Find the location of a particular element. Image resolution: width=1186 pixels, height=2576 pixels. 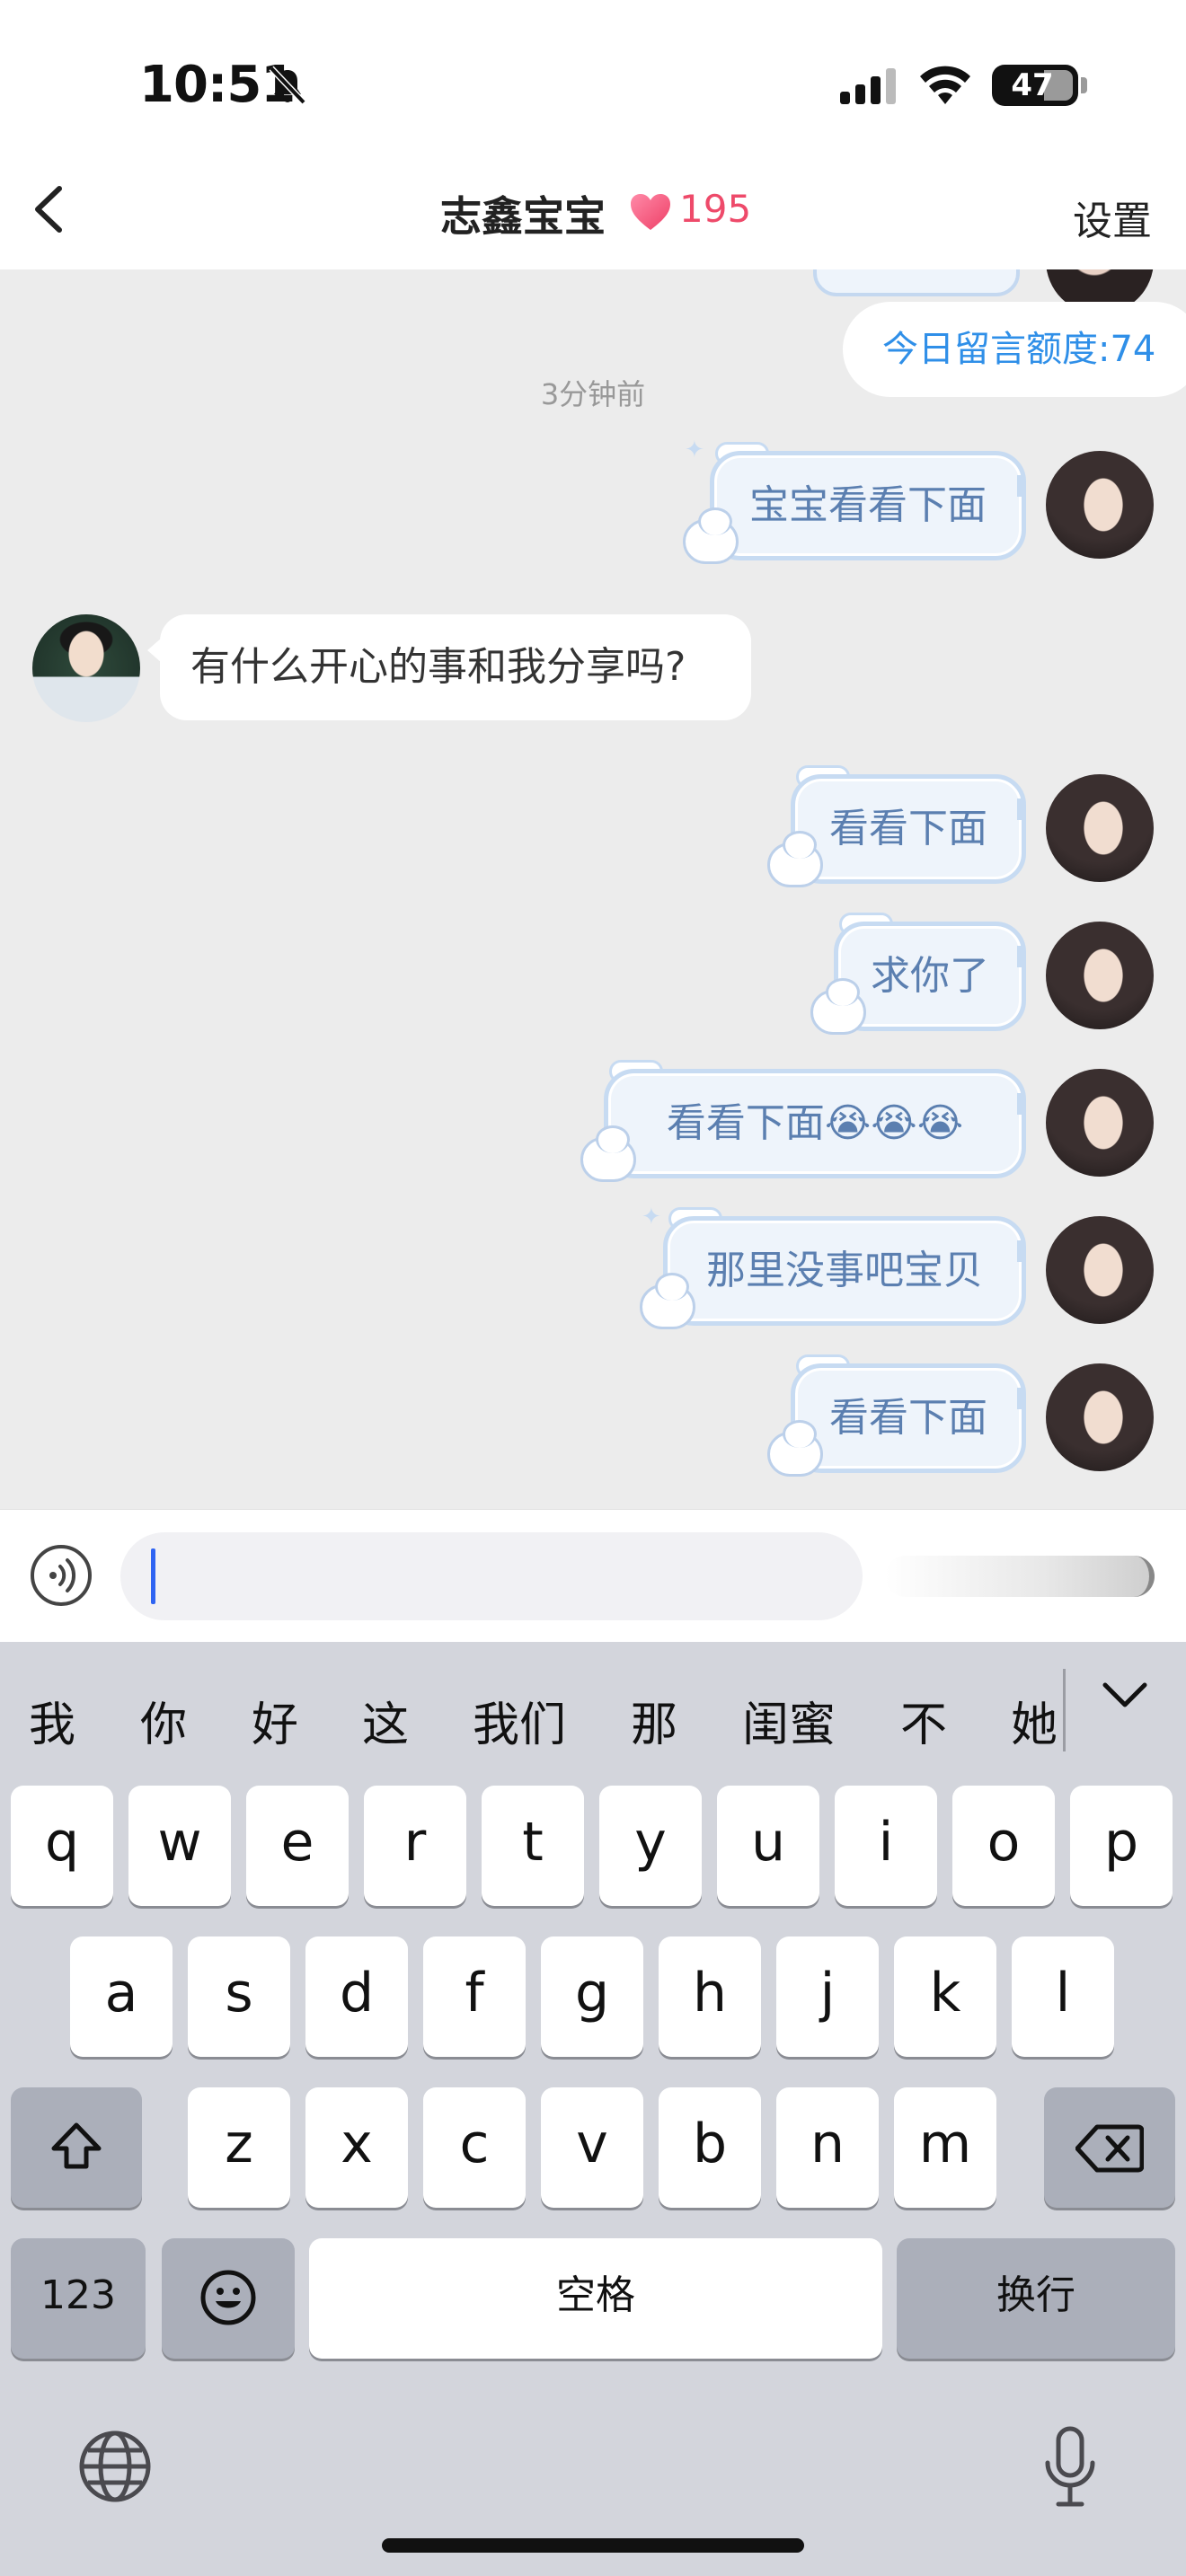

candidate-word: 那 is located at coordinates (654, 1720).